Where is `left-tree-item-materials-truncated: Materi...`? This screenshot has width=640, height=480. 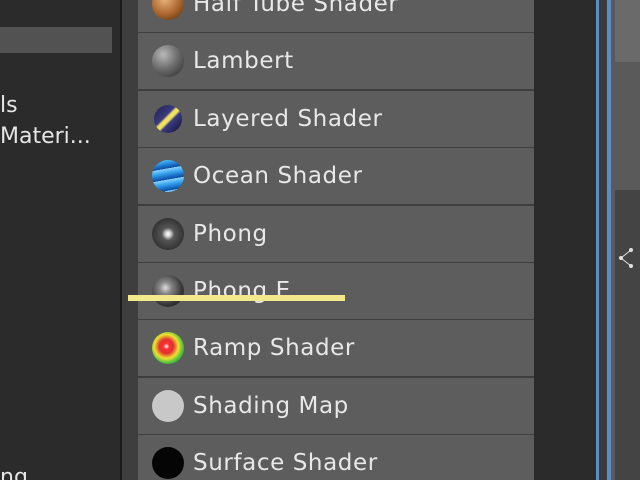 left-tree-item-materials-truncated: Materi... is located at coordinates (45, 137).